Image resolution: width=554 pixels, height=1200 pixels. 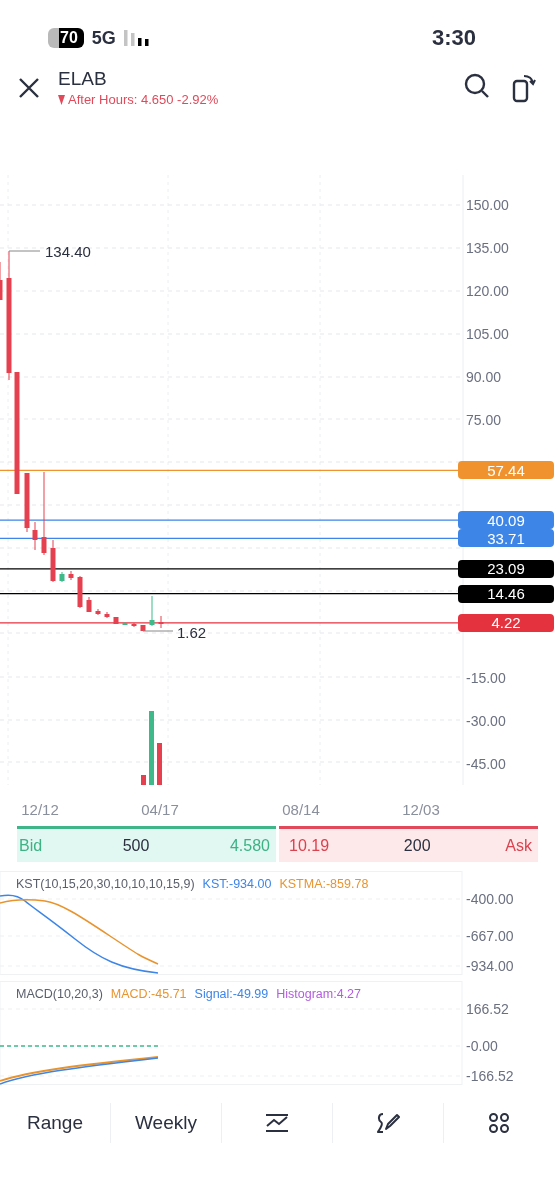 I want to click on axis-label: -15.00, so click(x=486, y=678).